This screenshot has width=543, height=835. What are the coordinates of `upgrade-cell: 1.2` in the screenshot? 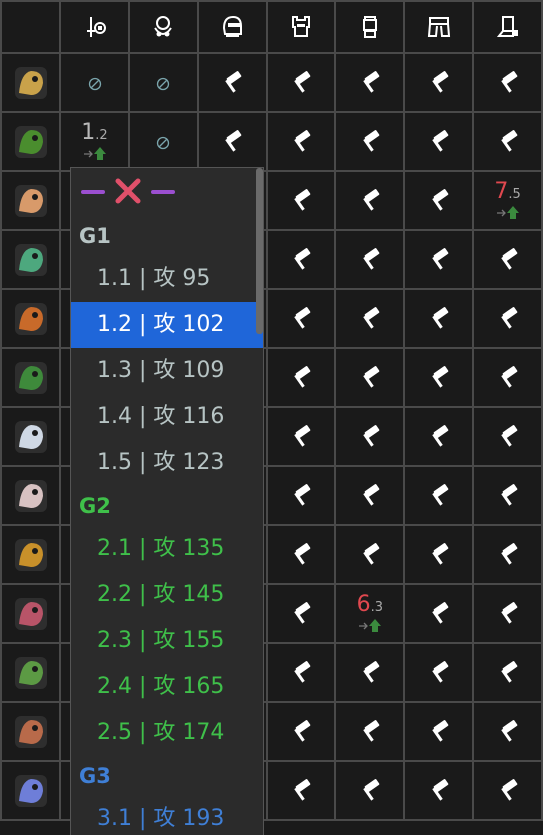 It's located at (94, 141).